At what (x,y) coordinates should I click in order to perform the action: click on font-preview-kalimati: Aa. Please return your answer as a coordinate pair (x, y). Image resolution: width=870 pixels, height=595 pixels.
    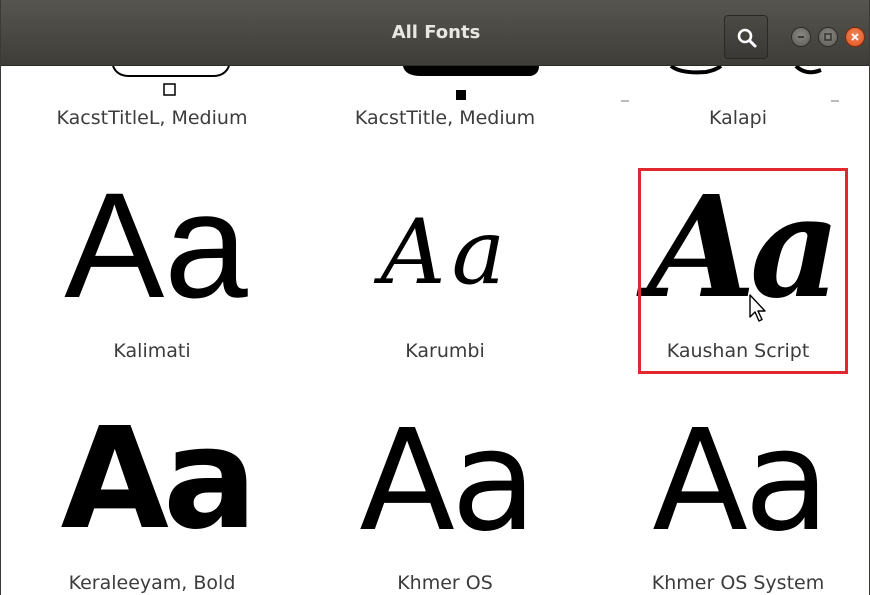
    Looking at the image, I should click on (156, 245).